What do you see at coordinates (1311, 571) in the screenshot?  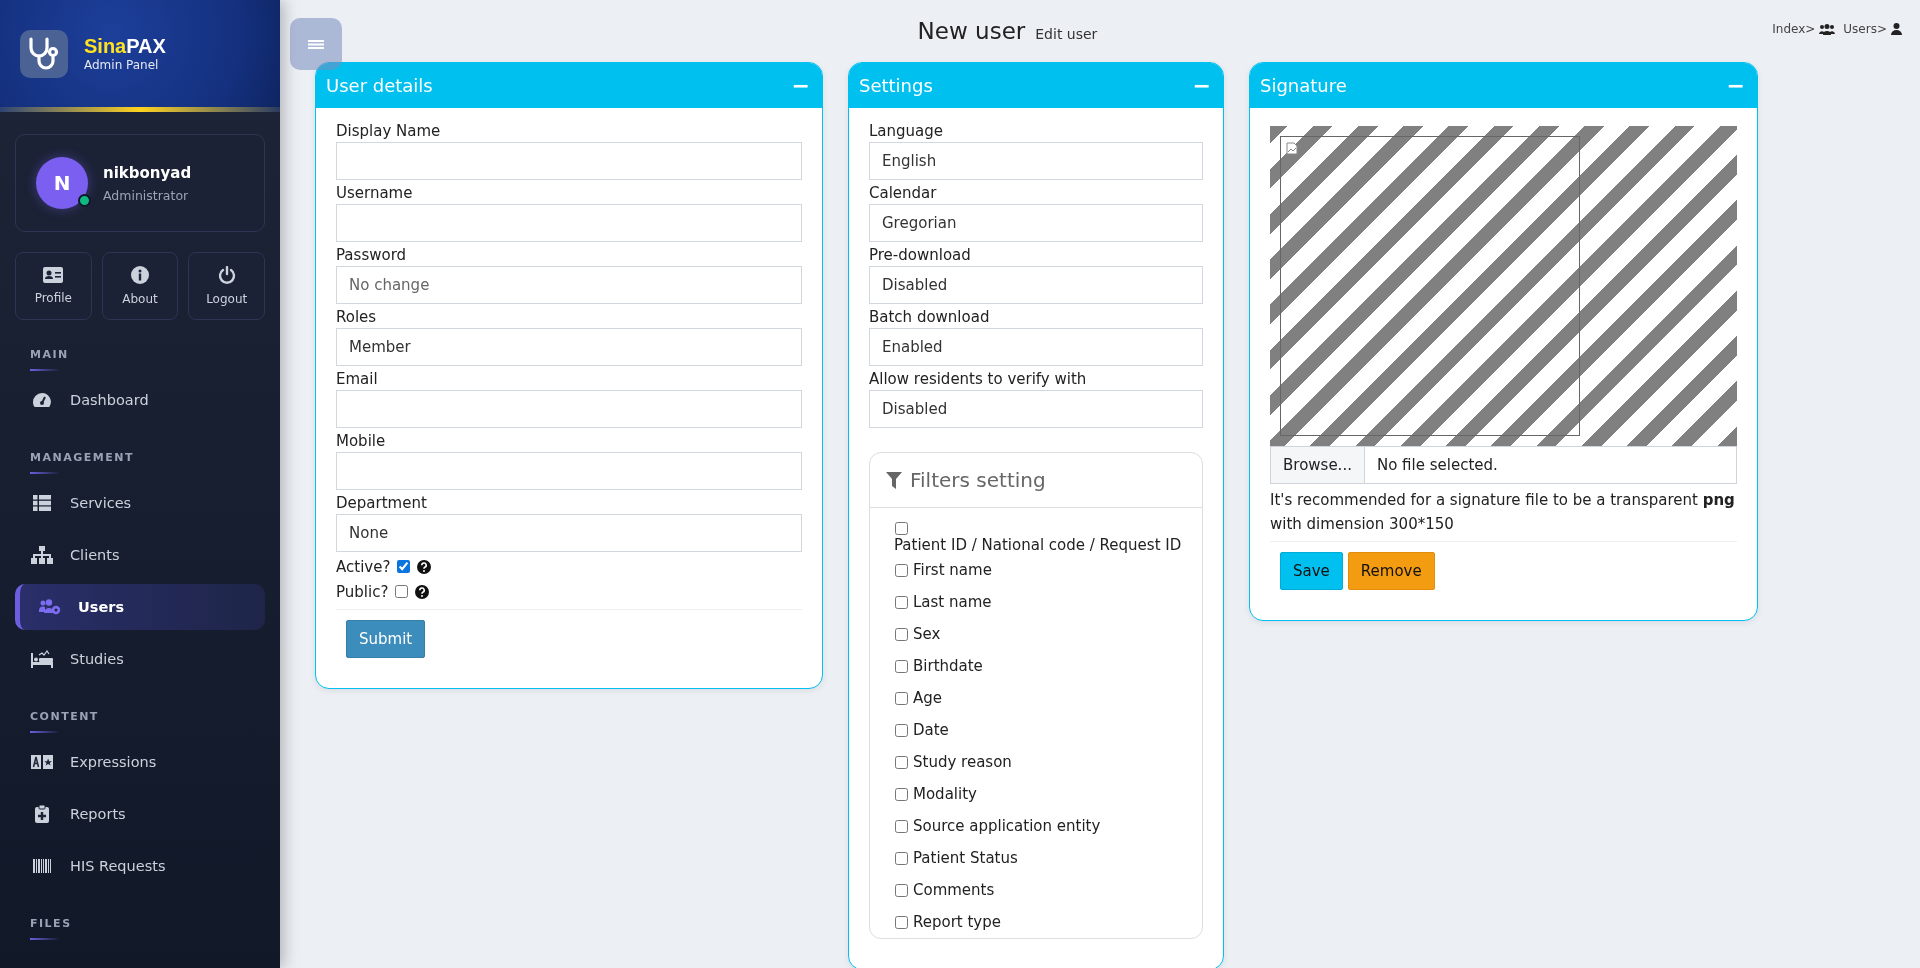 I see `save-button: Save` at bounding box center [1311, 571].